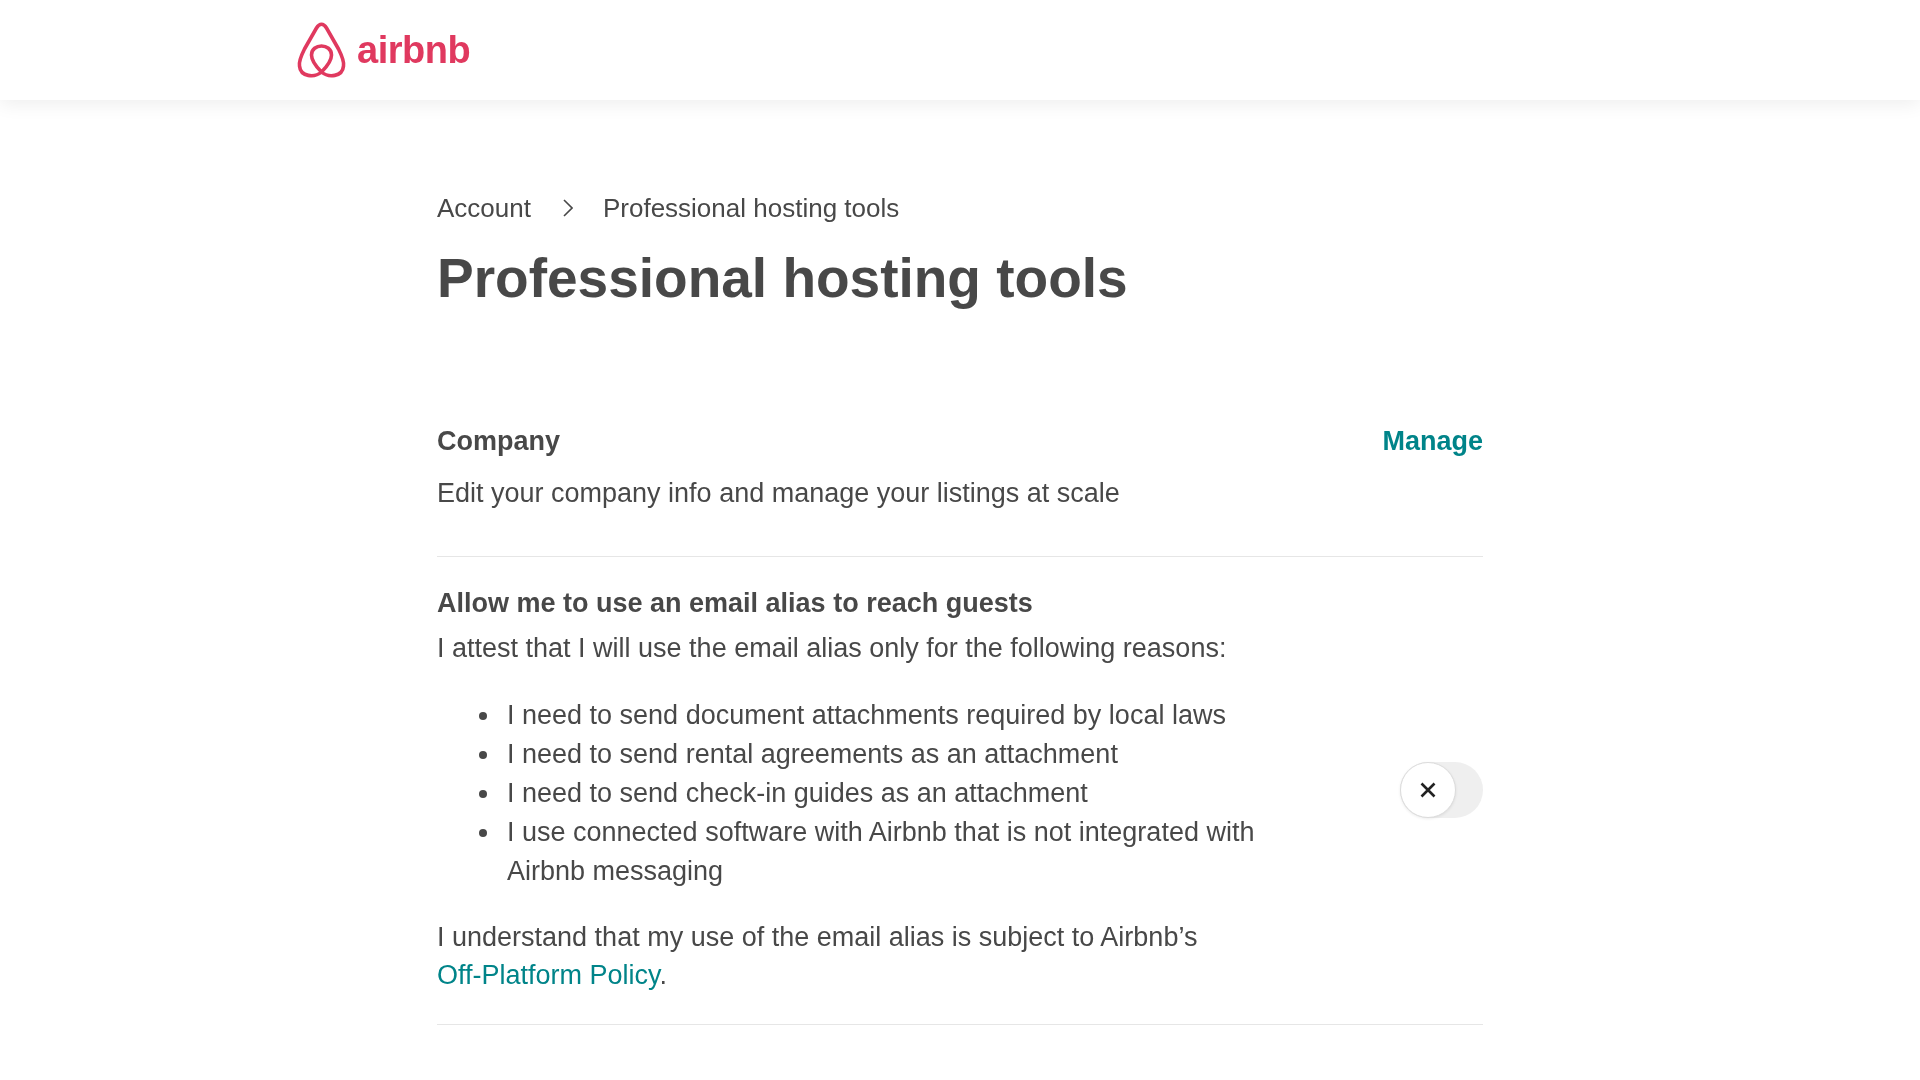 The image size is (1920, 1080). Describe the element at coordinates (783, 278) in the screenshot. I see `page-title: Professional hosting tools` at that location.